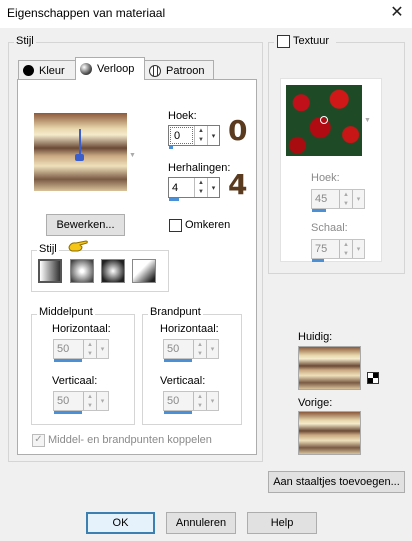  Describe the element at coordinates (178, 360) in the screenshot. I see `brandpunt-horizontaal-bar` at that location.